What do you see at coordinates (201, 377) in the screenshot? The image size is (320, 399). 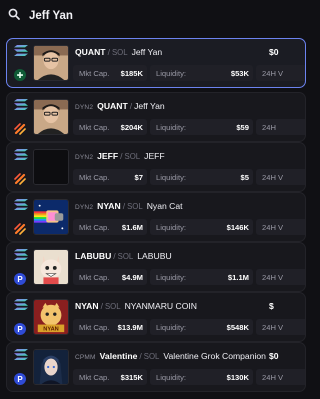 I see `liquidity: Liquidity: $130K` at bounding box center [201, 377].